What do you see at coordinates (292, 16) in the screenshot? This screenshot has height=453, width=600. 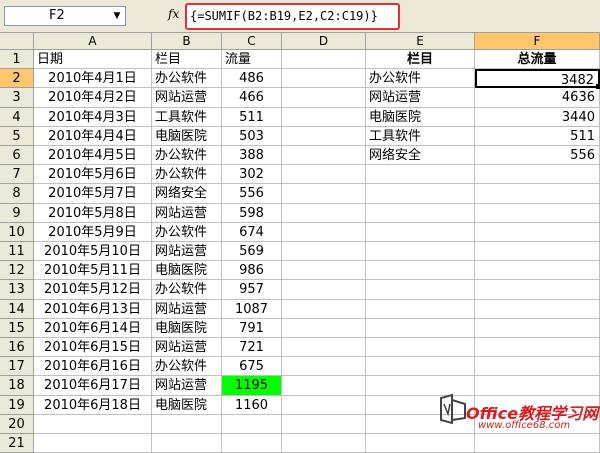 I see `formula-input: {=SUMIF(B2:B19,E2,C2:C19)}` at bounding box center [292, 16].